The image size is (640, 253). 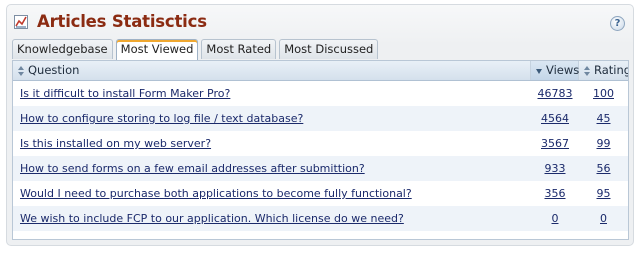 What do you see at coordinates (272, 70) in the screenshot?
I see `column-header-question: Question` at bounding box center [272, 70].